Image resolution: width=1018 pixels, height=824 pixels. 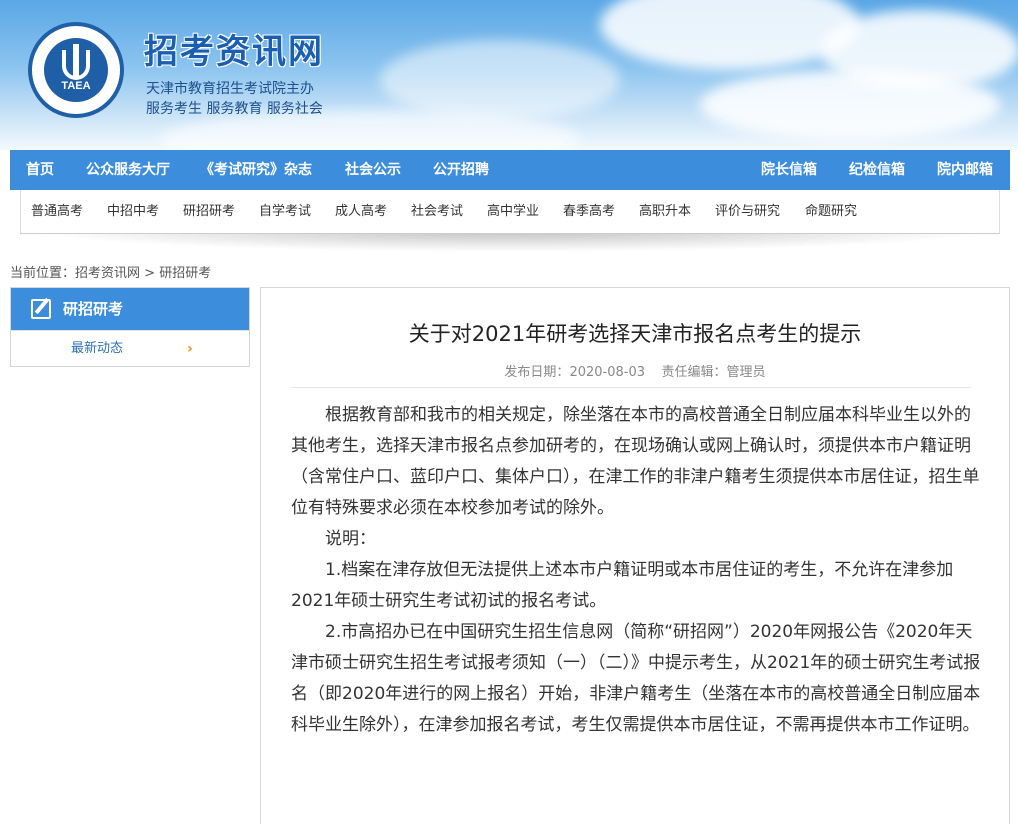 What do you see at coordinates (437, 212) in the screenshot?
I see `sub-nav-item: 社会考试` at bounding box center [437, 212].